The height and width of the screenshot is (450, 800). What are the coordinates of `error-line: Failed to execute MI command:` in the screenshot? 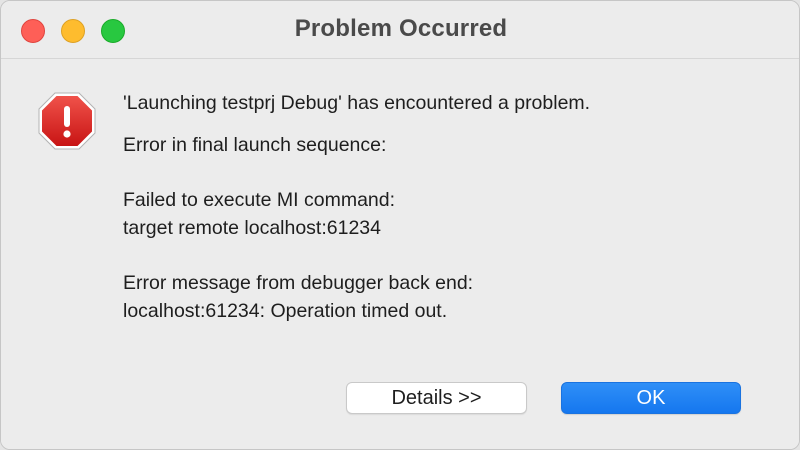 It's located at (259, 200).